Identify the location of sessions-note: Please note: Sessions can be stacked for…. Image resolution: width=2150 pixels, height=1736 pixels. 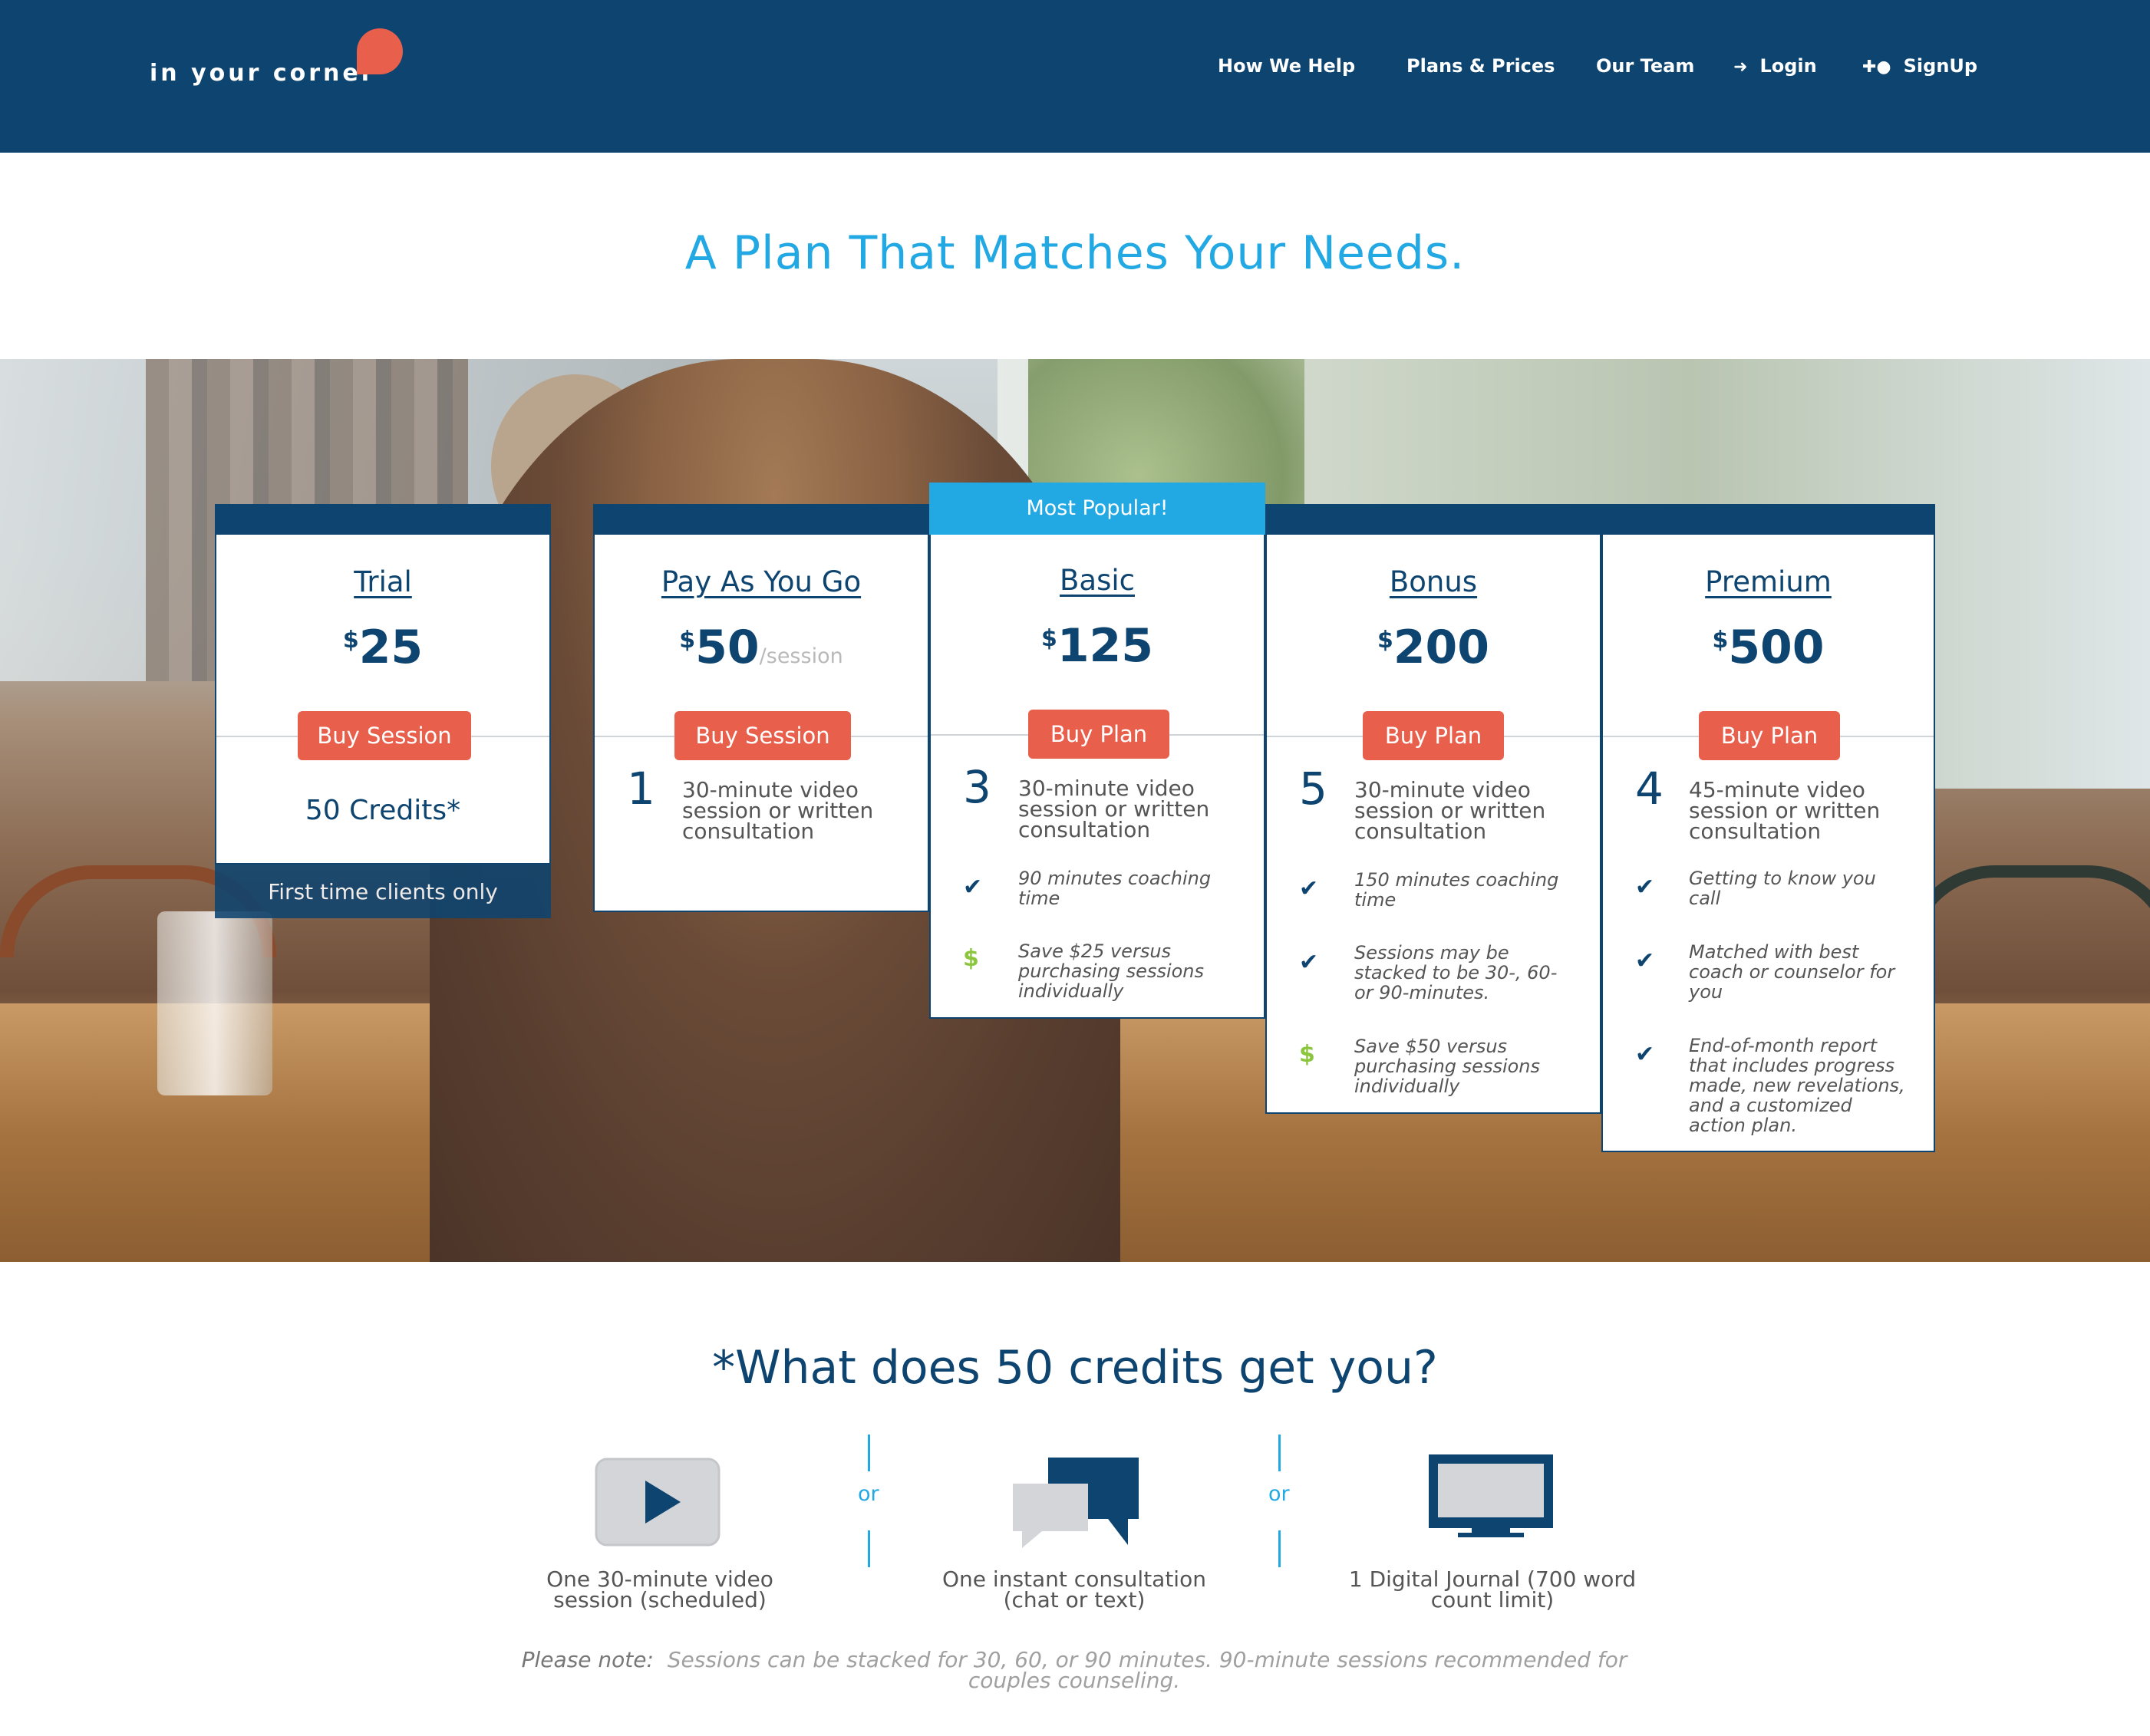
(1074, 1670).